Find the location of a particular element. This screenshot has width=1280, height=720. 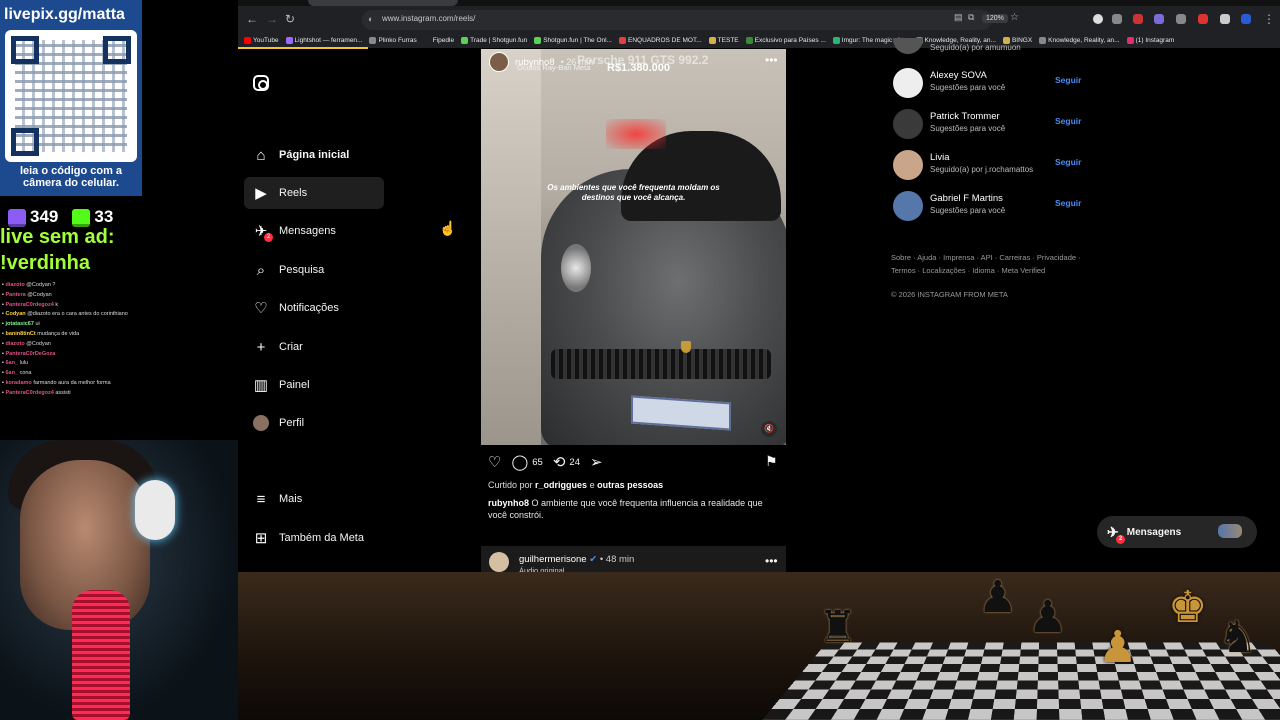

chat-text: ui is located at coordinates (37, 324).